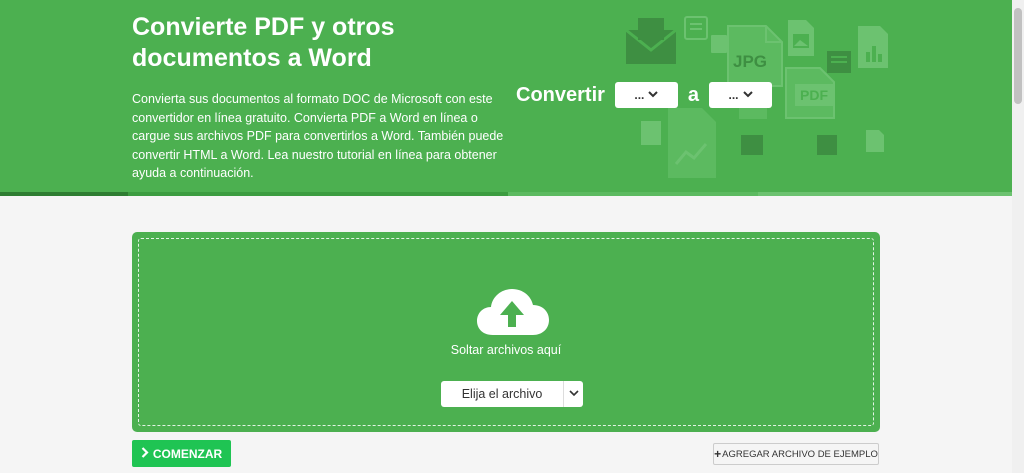 This screenshot has height=473, width=1024. I want to click on add-sample-file-label: AGREGAR ARCHIVO DE EJEMPLO, so click(800, 454).